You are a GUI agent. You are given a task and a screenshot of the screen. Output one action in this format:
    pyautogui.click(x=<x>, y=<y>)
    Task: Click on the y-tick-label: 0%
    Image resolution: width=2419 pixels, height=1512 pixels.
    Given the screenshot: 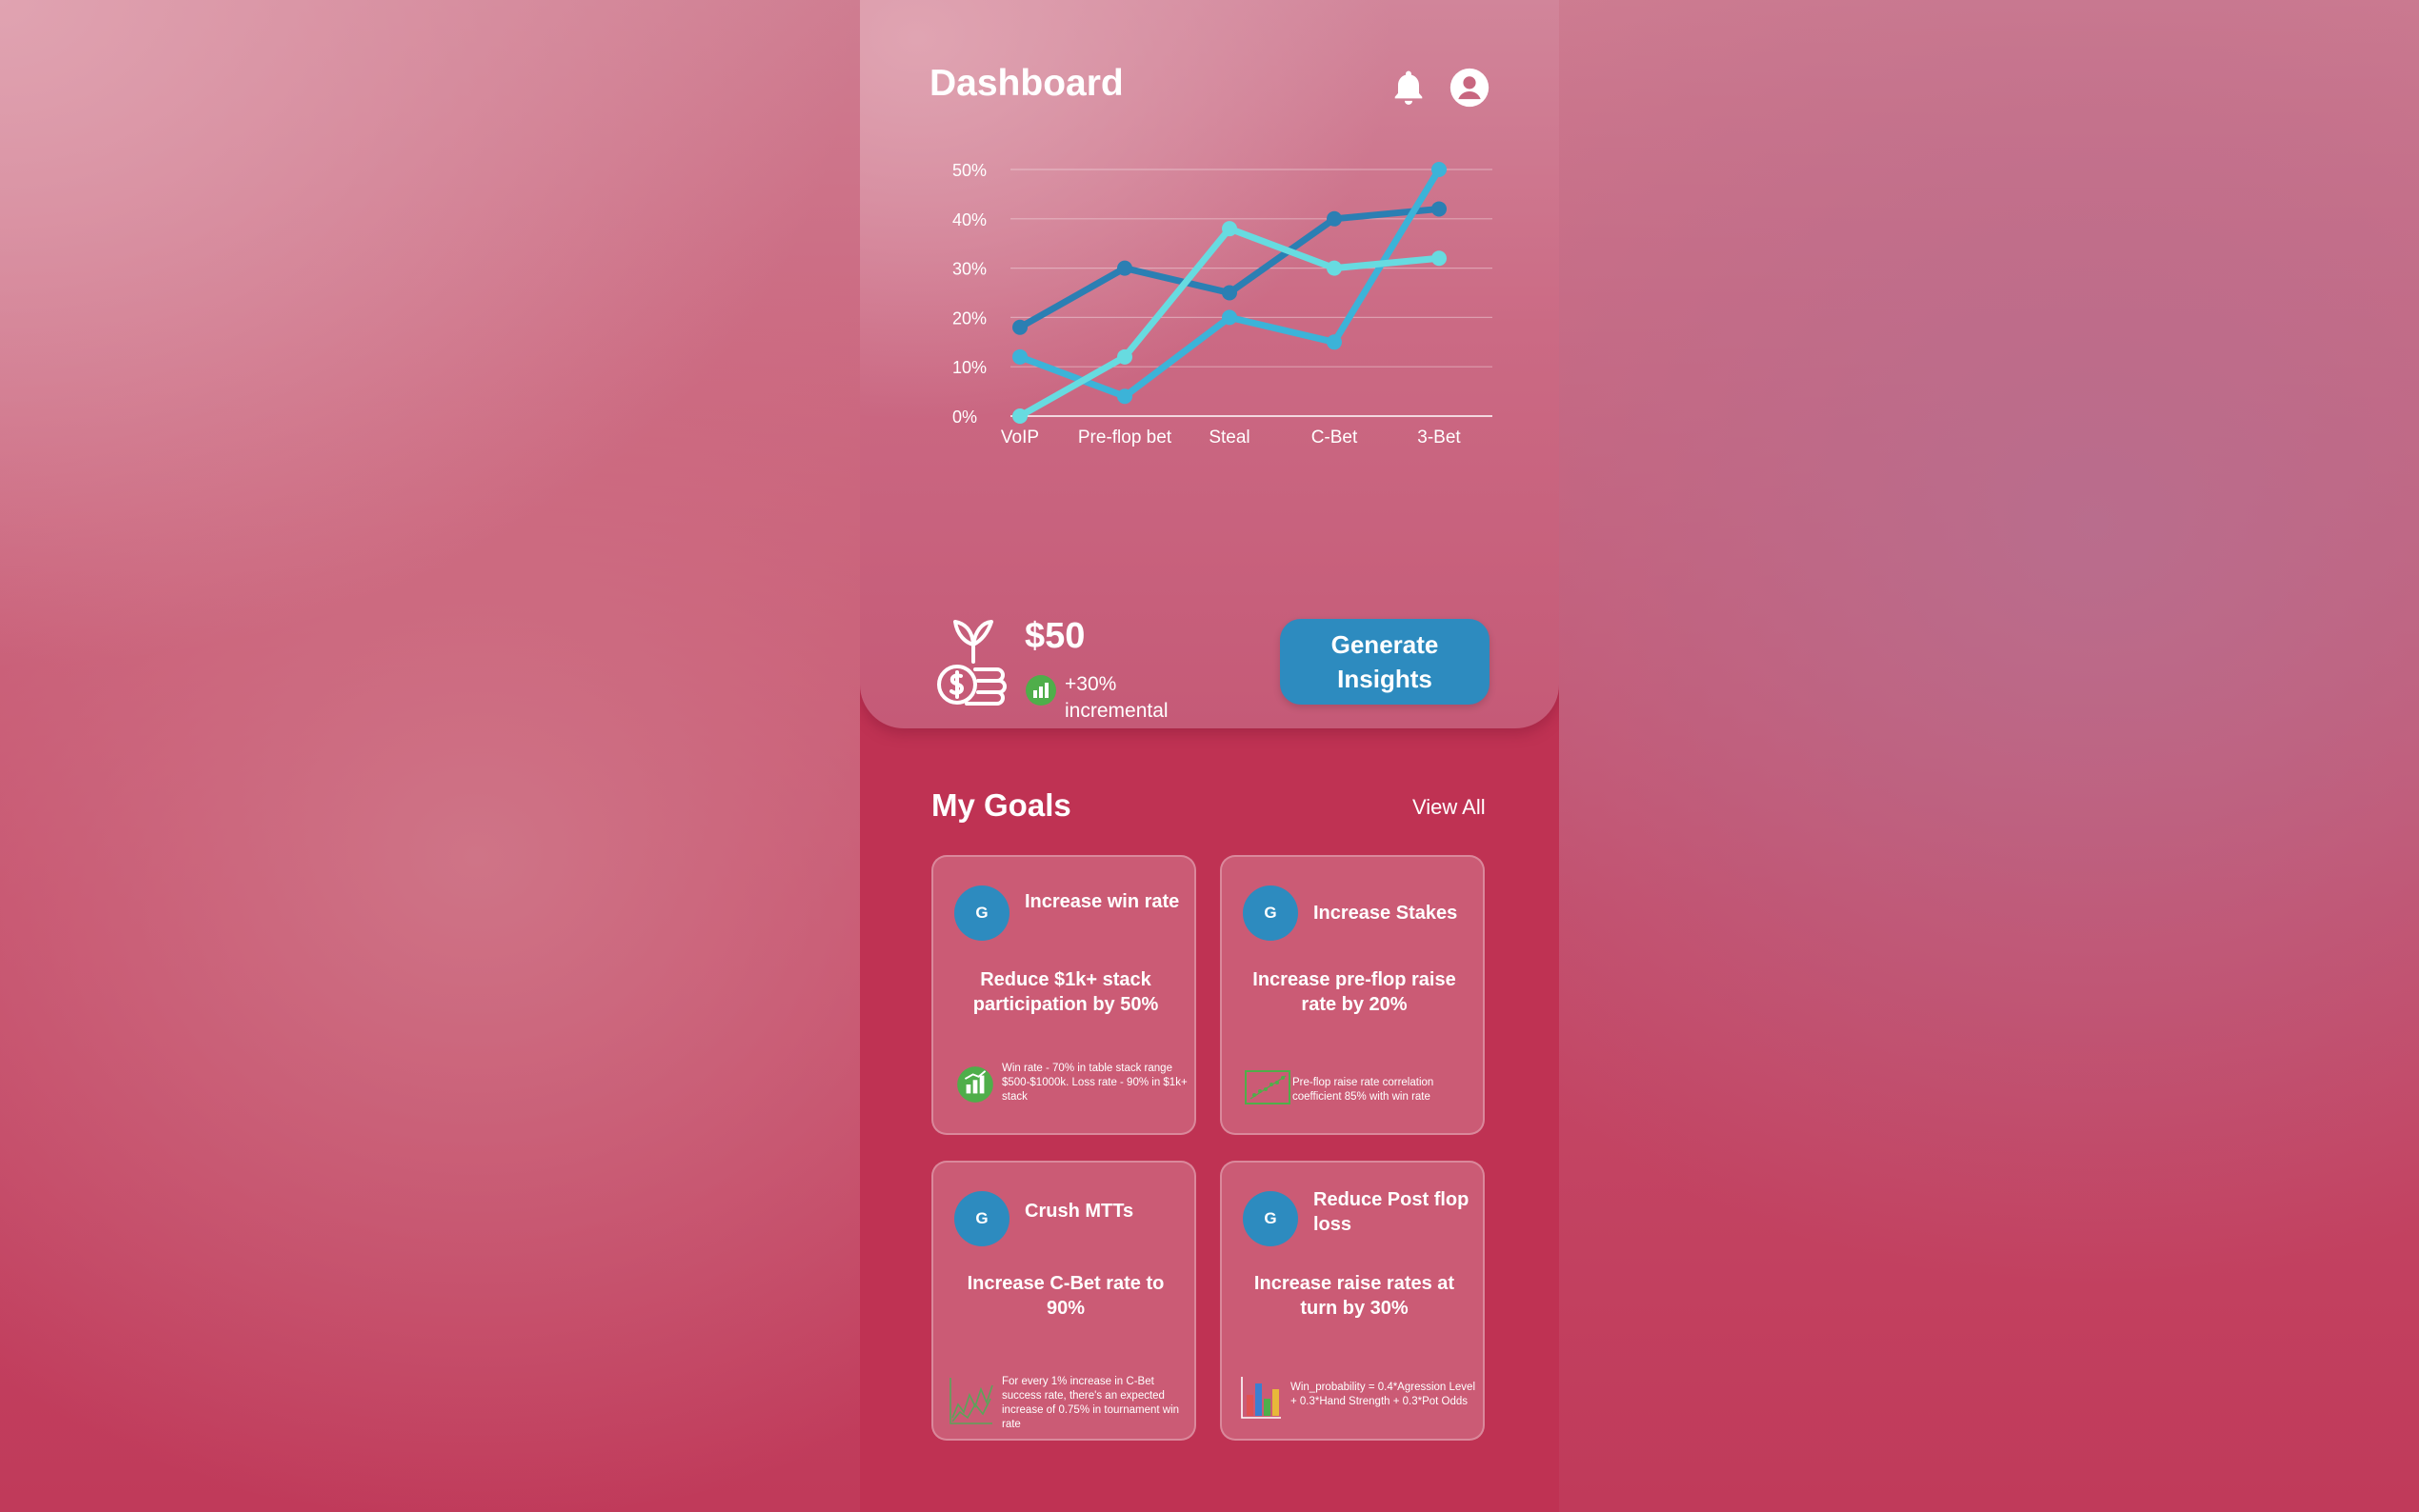 What is the action you would take?
    pyautogui.click(x=964, y=417)
    